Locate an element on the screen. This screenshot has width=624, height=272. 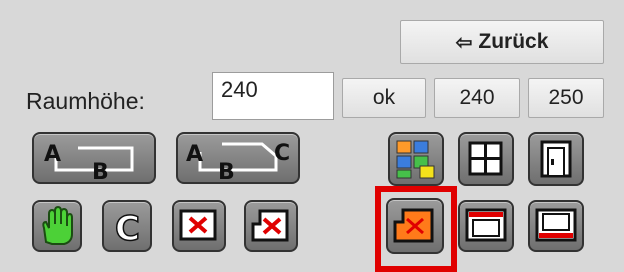
delete-room-icon is located at coordinates (270, 225).